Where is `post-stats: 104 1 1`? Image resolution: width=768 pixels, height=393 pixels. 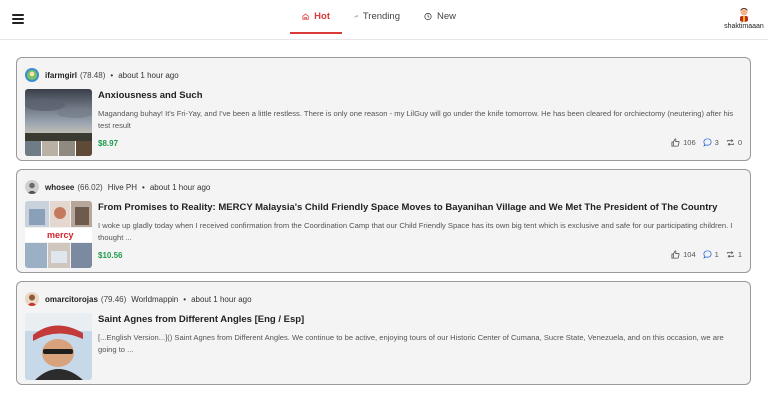 post-stats: 104 1 1 is located at coordinates (706, 254).